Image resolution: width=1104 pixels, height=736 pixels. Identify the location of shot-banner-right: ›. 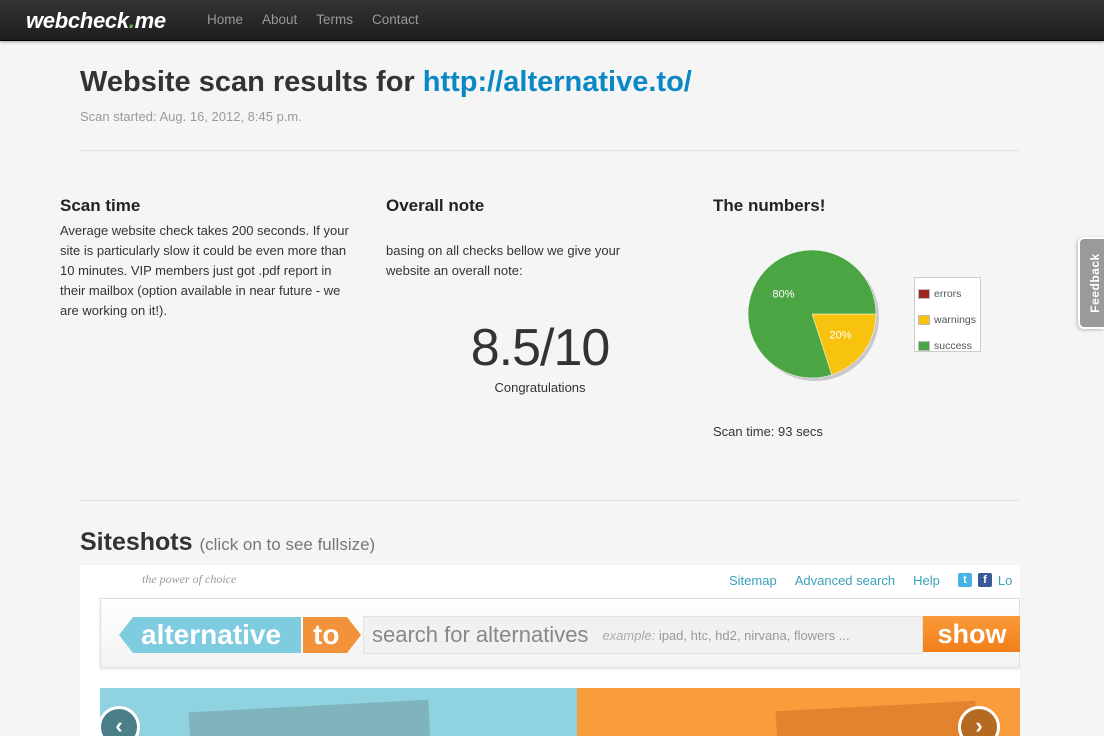
(798, 712).